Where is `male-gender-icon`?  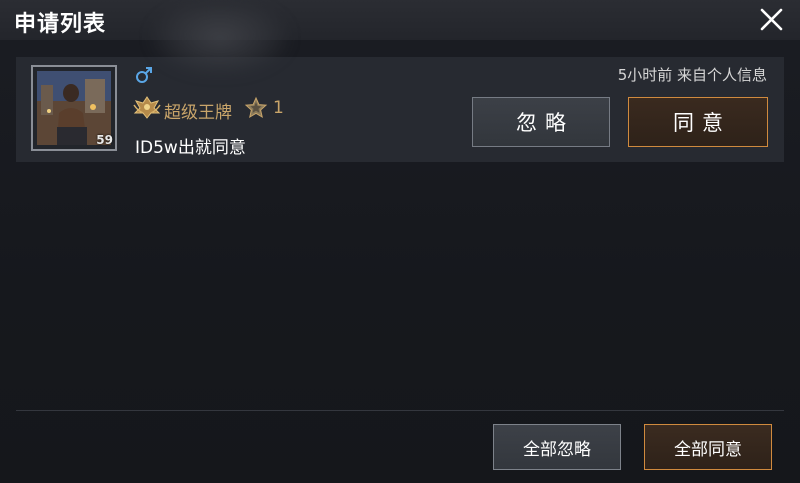 male-gender-icon is located at coordinates (144, 75).